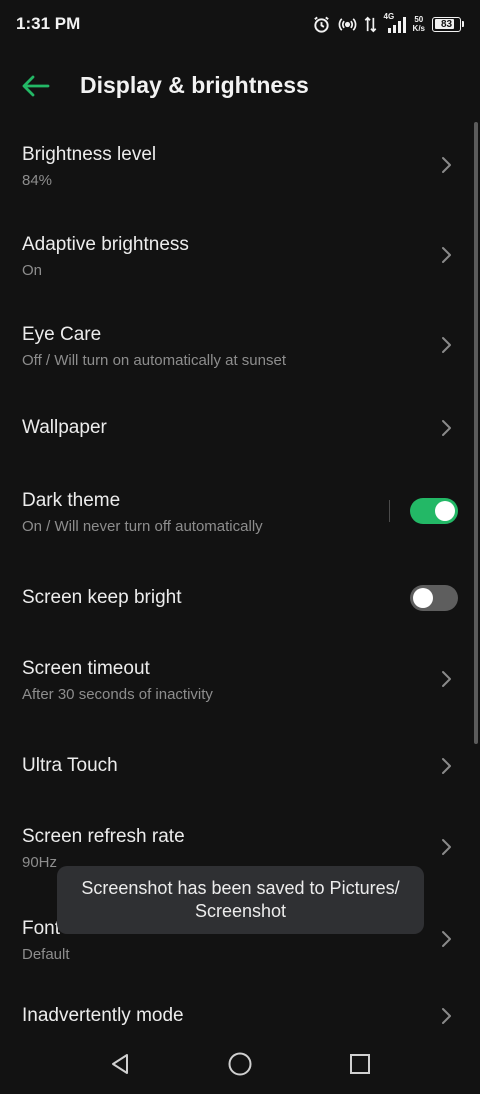  What do you see at coordinates (194, 85) in the screenshot?
I see `page-title: Display & brightness` at bounding box center [194, 85].